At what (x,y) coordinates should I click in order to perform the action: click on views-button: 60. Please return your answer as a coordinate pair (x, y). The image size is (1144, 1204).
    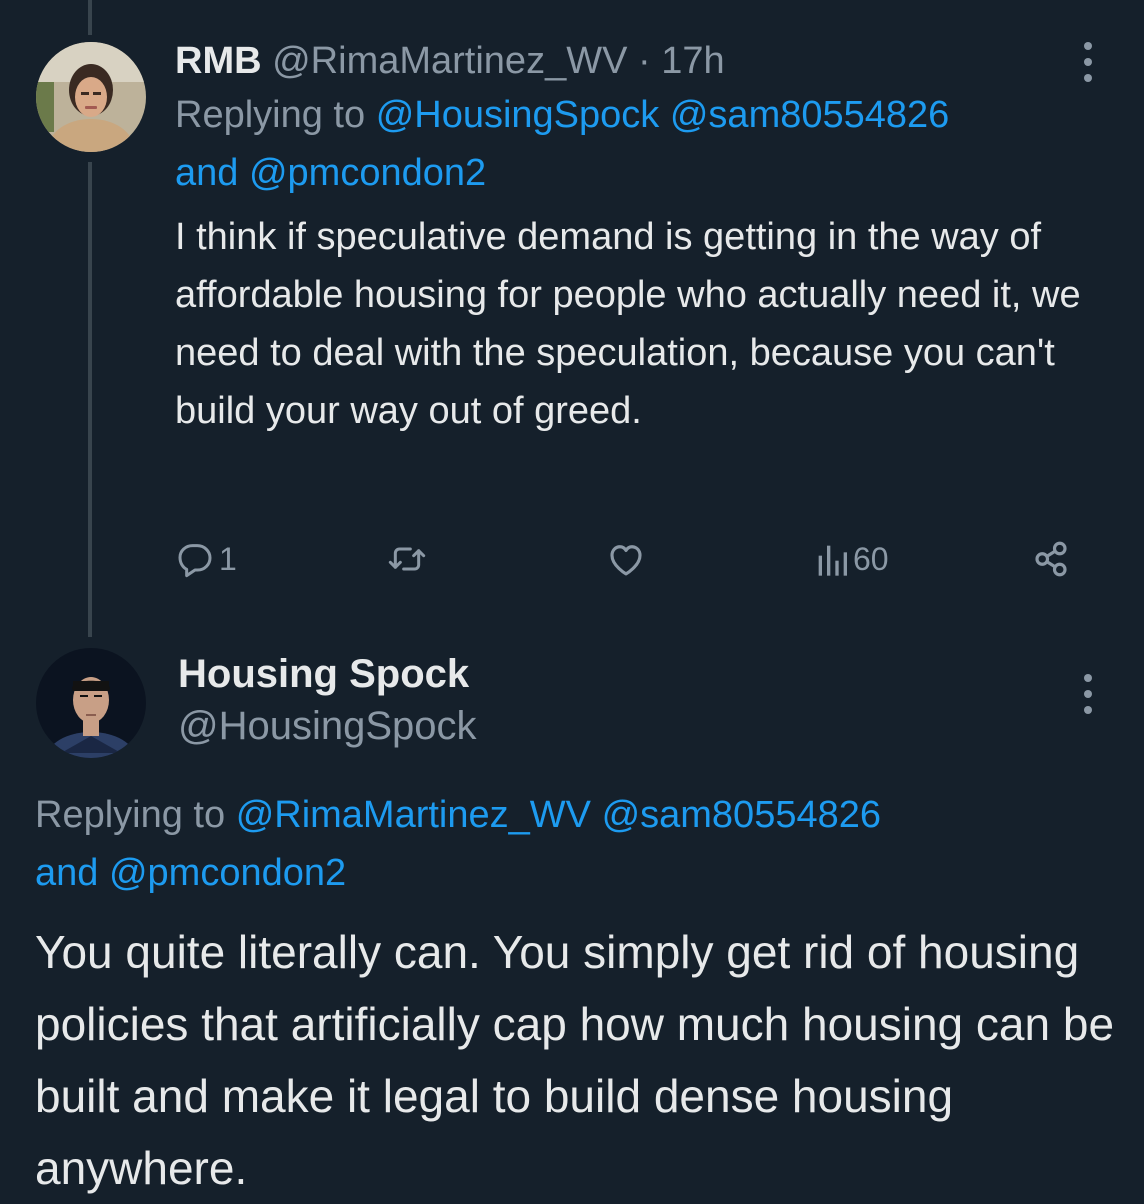
    Looking at the image, I should click on (853, 559).